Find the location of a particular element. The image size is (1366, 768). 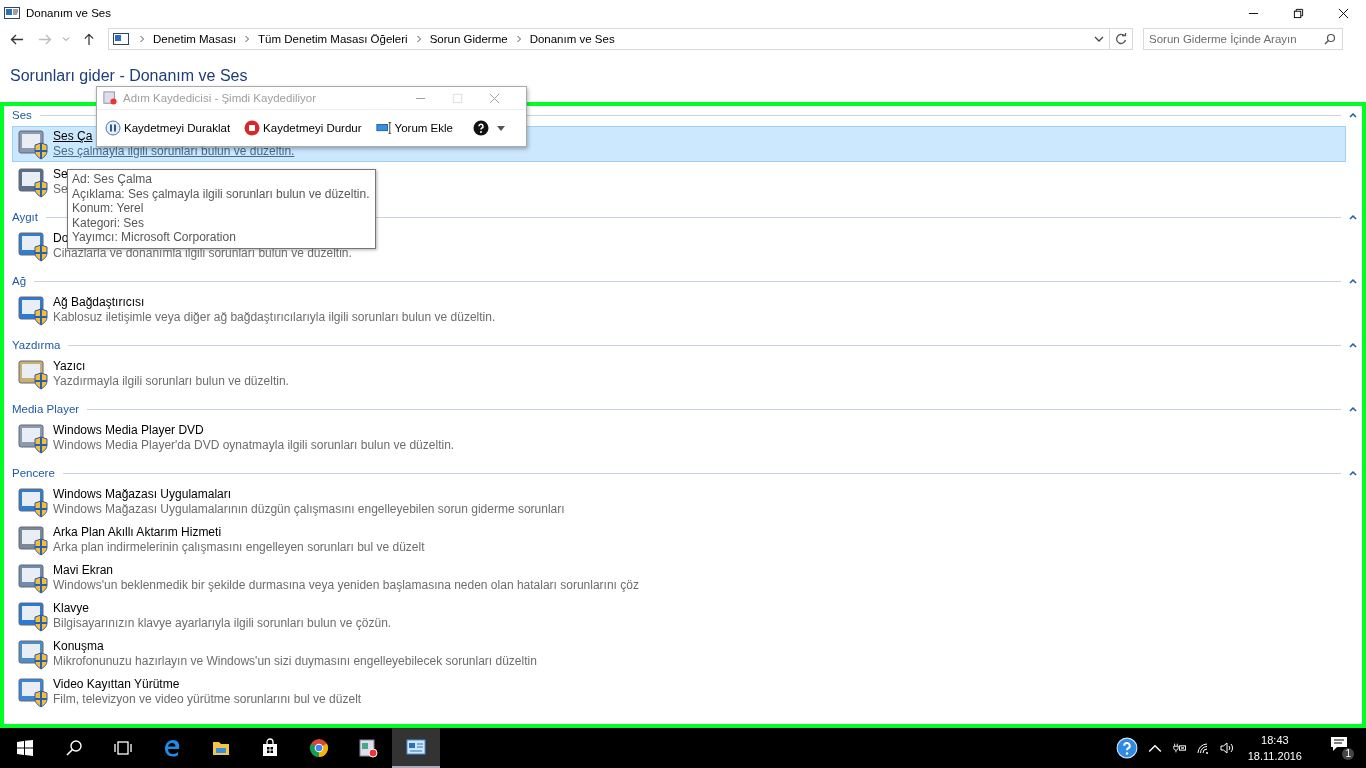

up-icon is located at coordinates (89, 39).